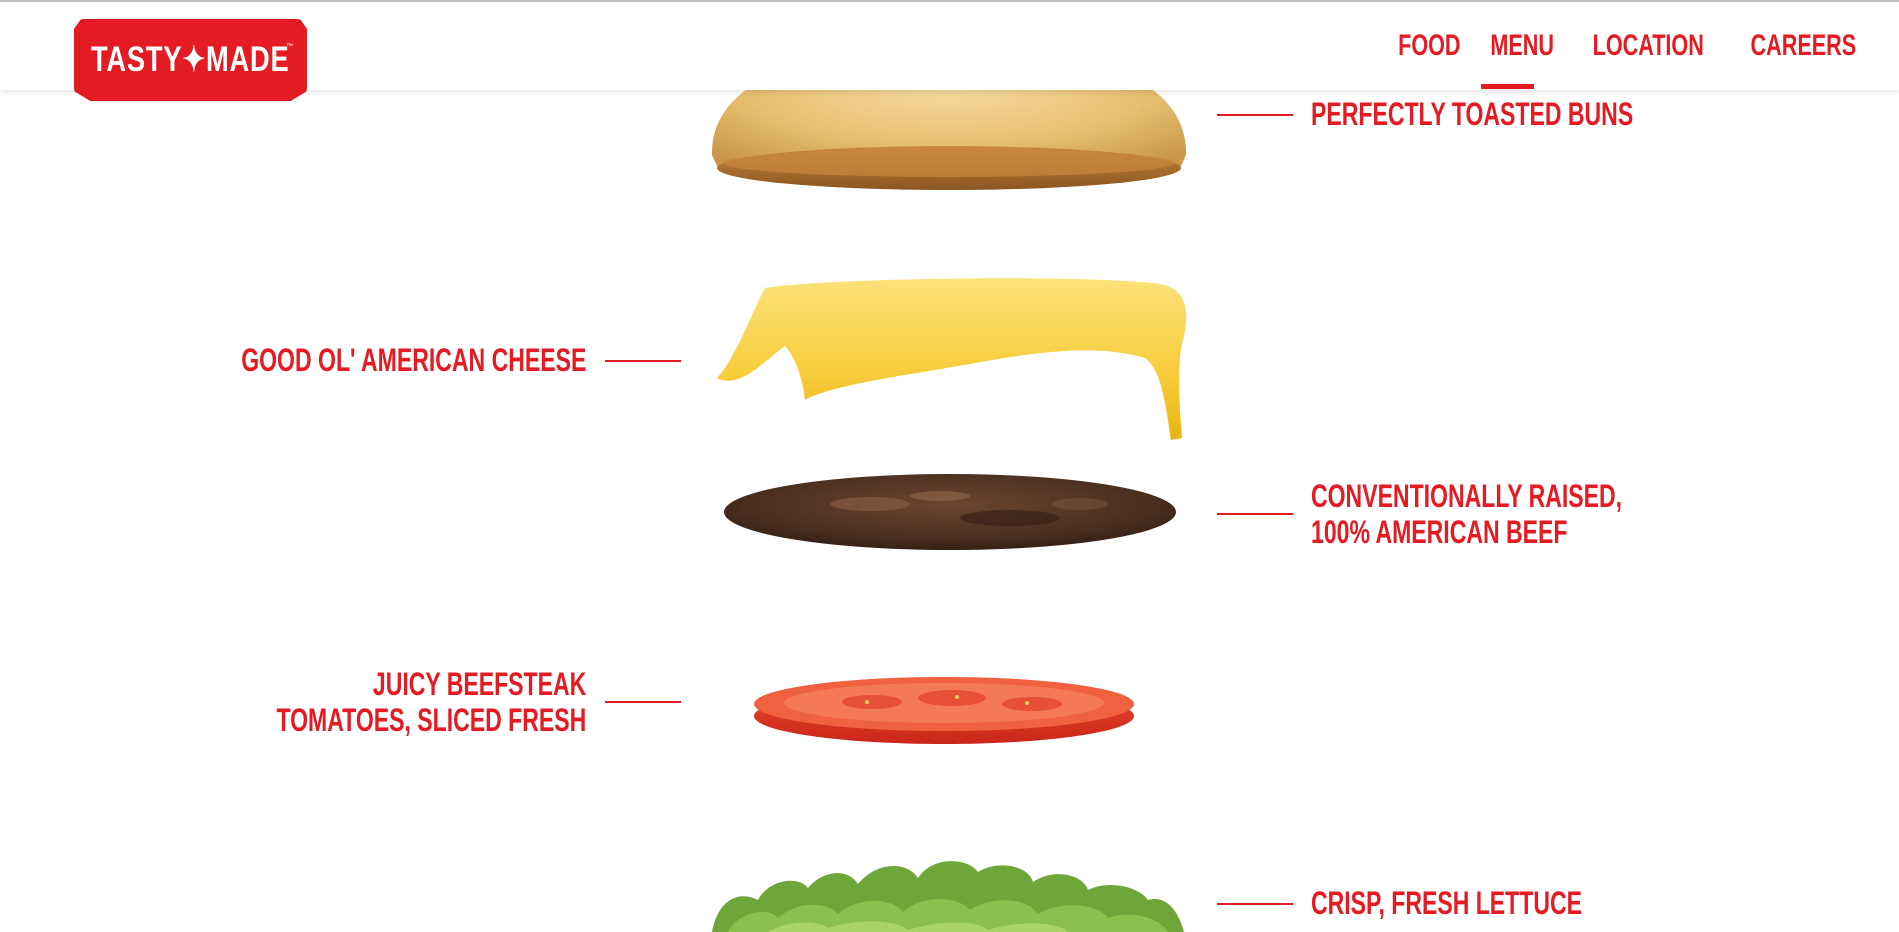  What do you see at coordinates (948, 896) in the screenshot?
I see `lettuce-image` at bounding box center [948, 896].